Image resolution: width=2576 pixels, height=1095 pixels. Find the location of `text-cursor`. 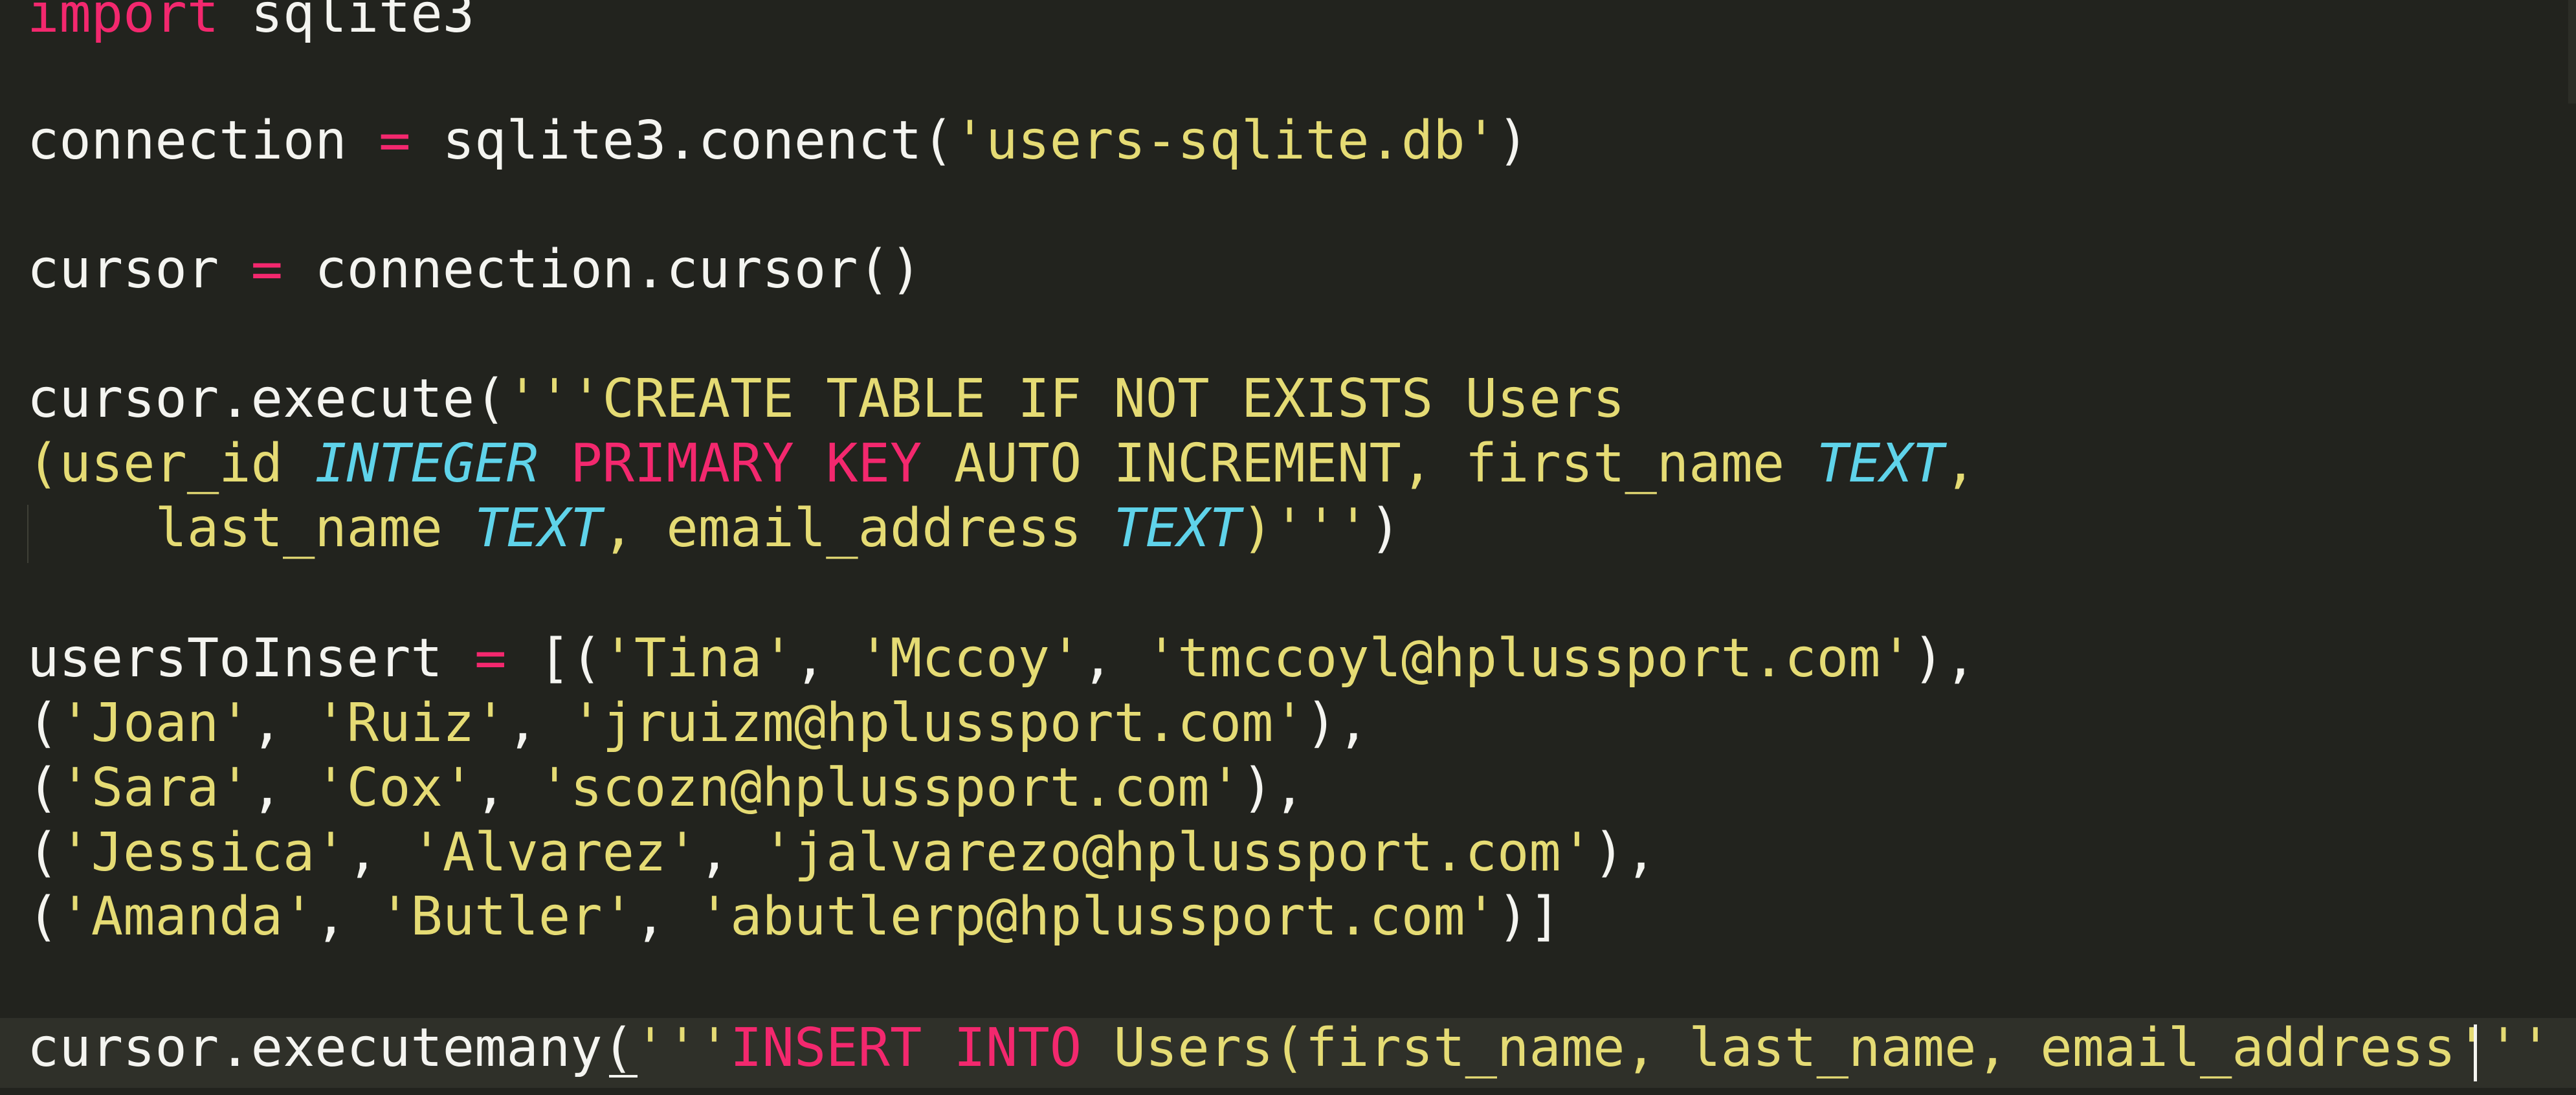

text-cursor is located at coordinates (2475, 1052).